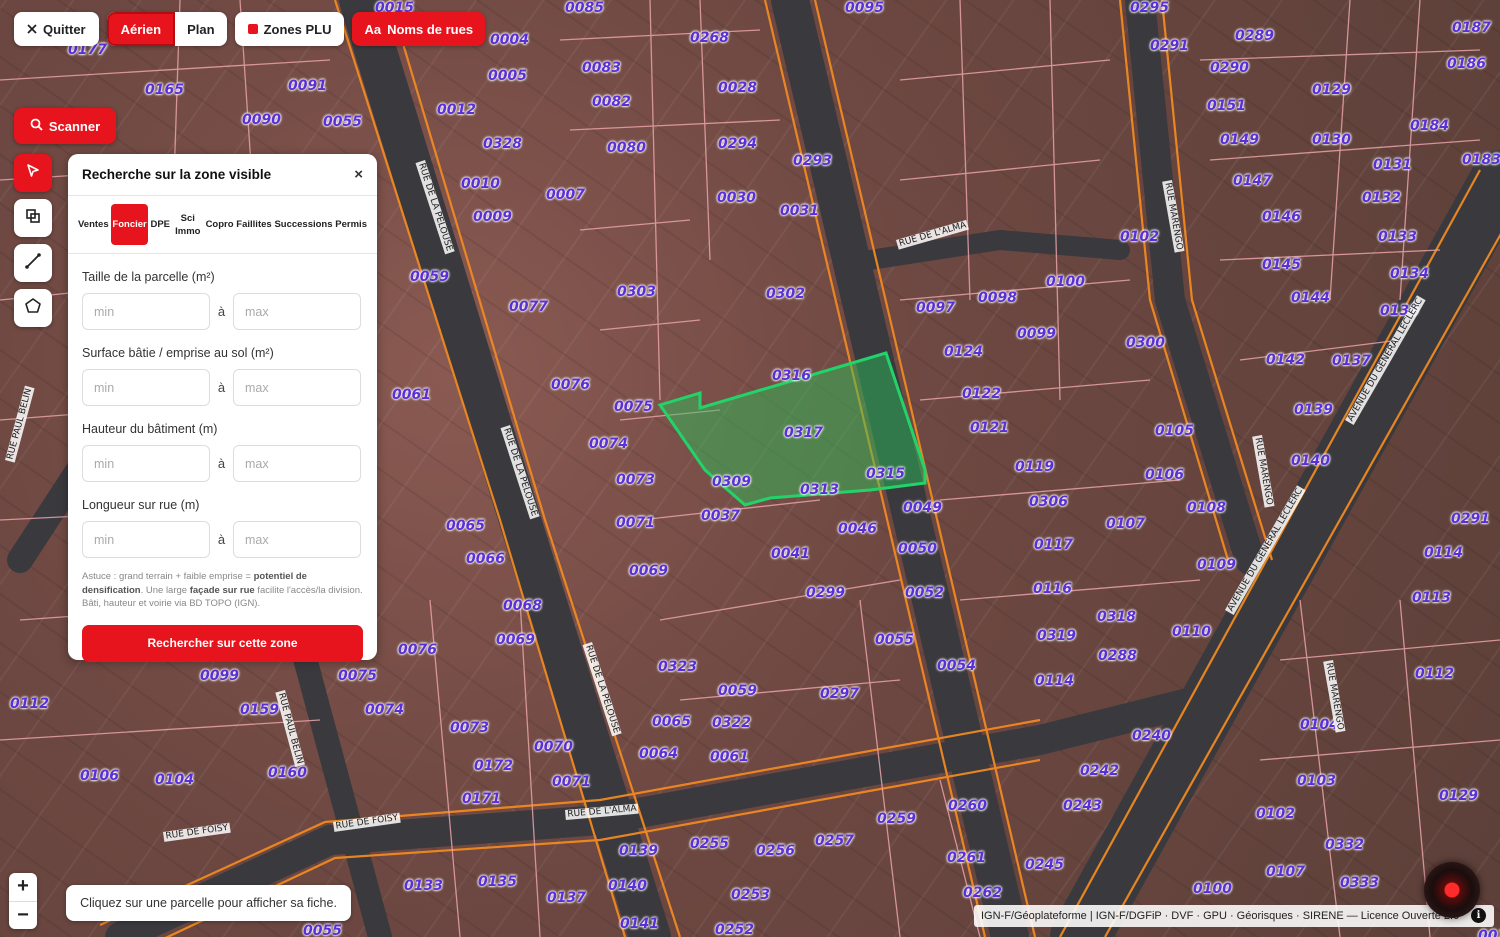  Describe the element at coordinates (1489, 932) in the screenshot. I see `parcel-number-label: 0010` at that location.